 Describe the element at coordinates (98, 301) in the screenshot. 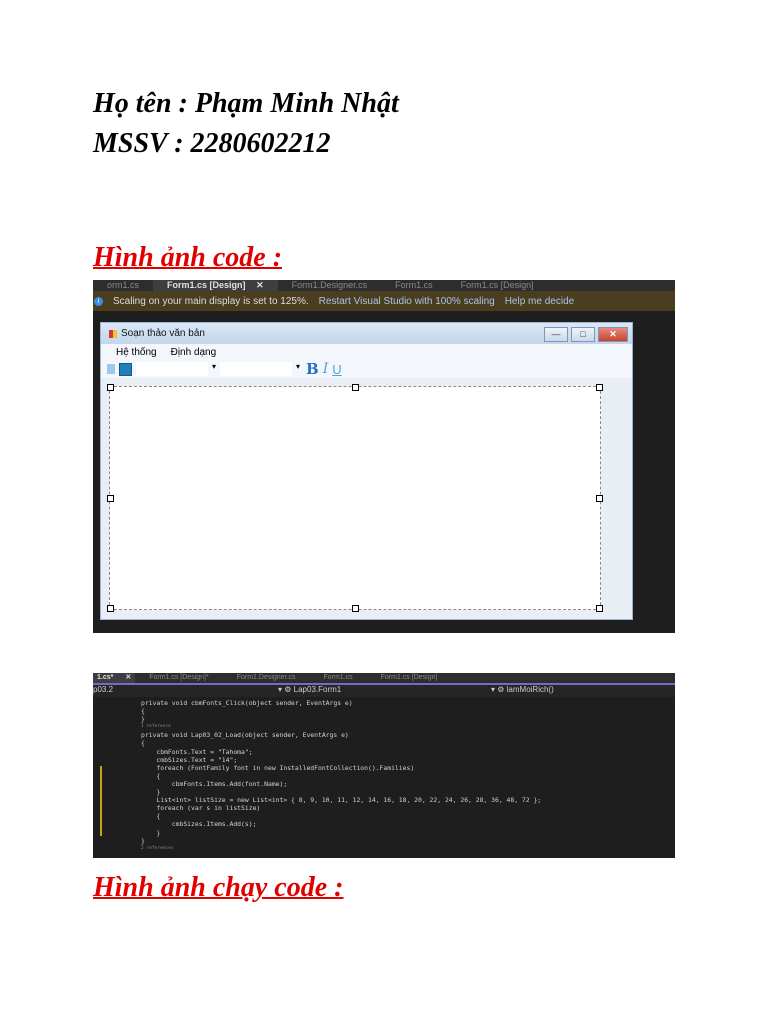

I see `info-icon: i` at that location.